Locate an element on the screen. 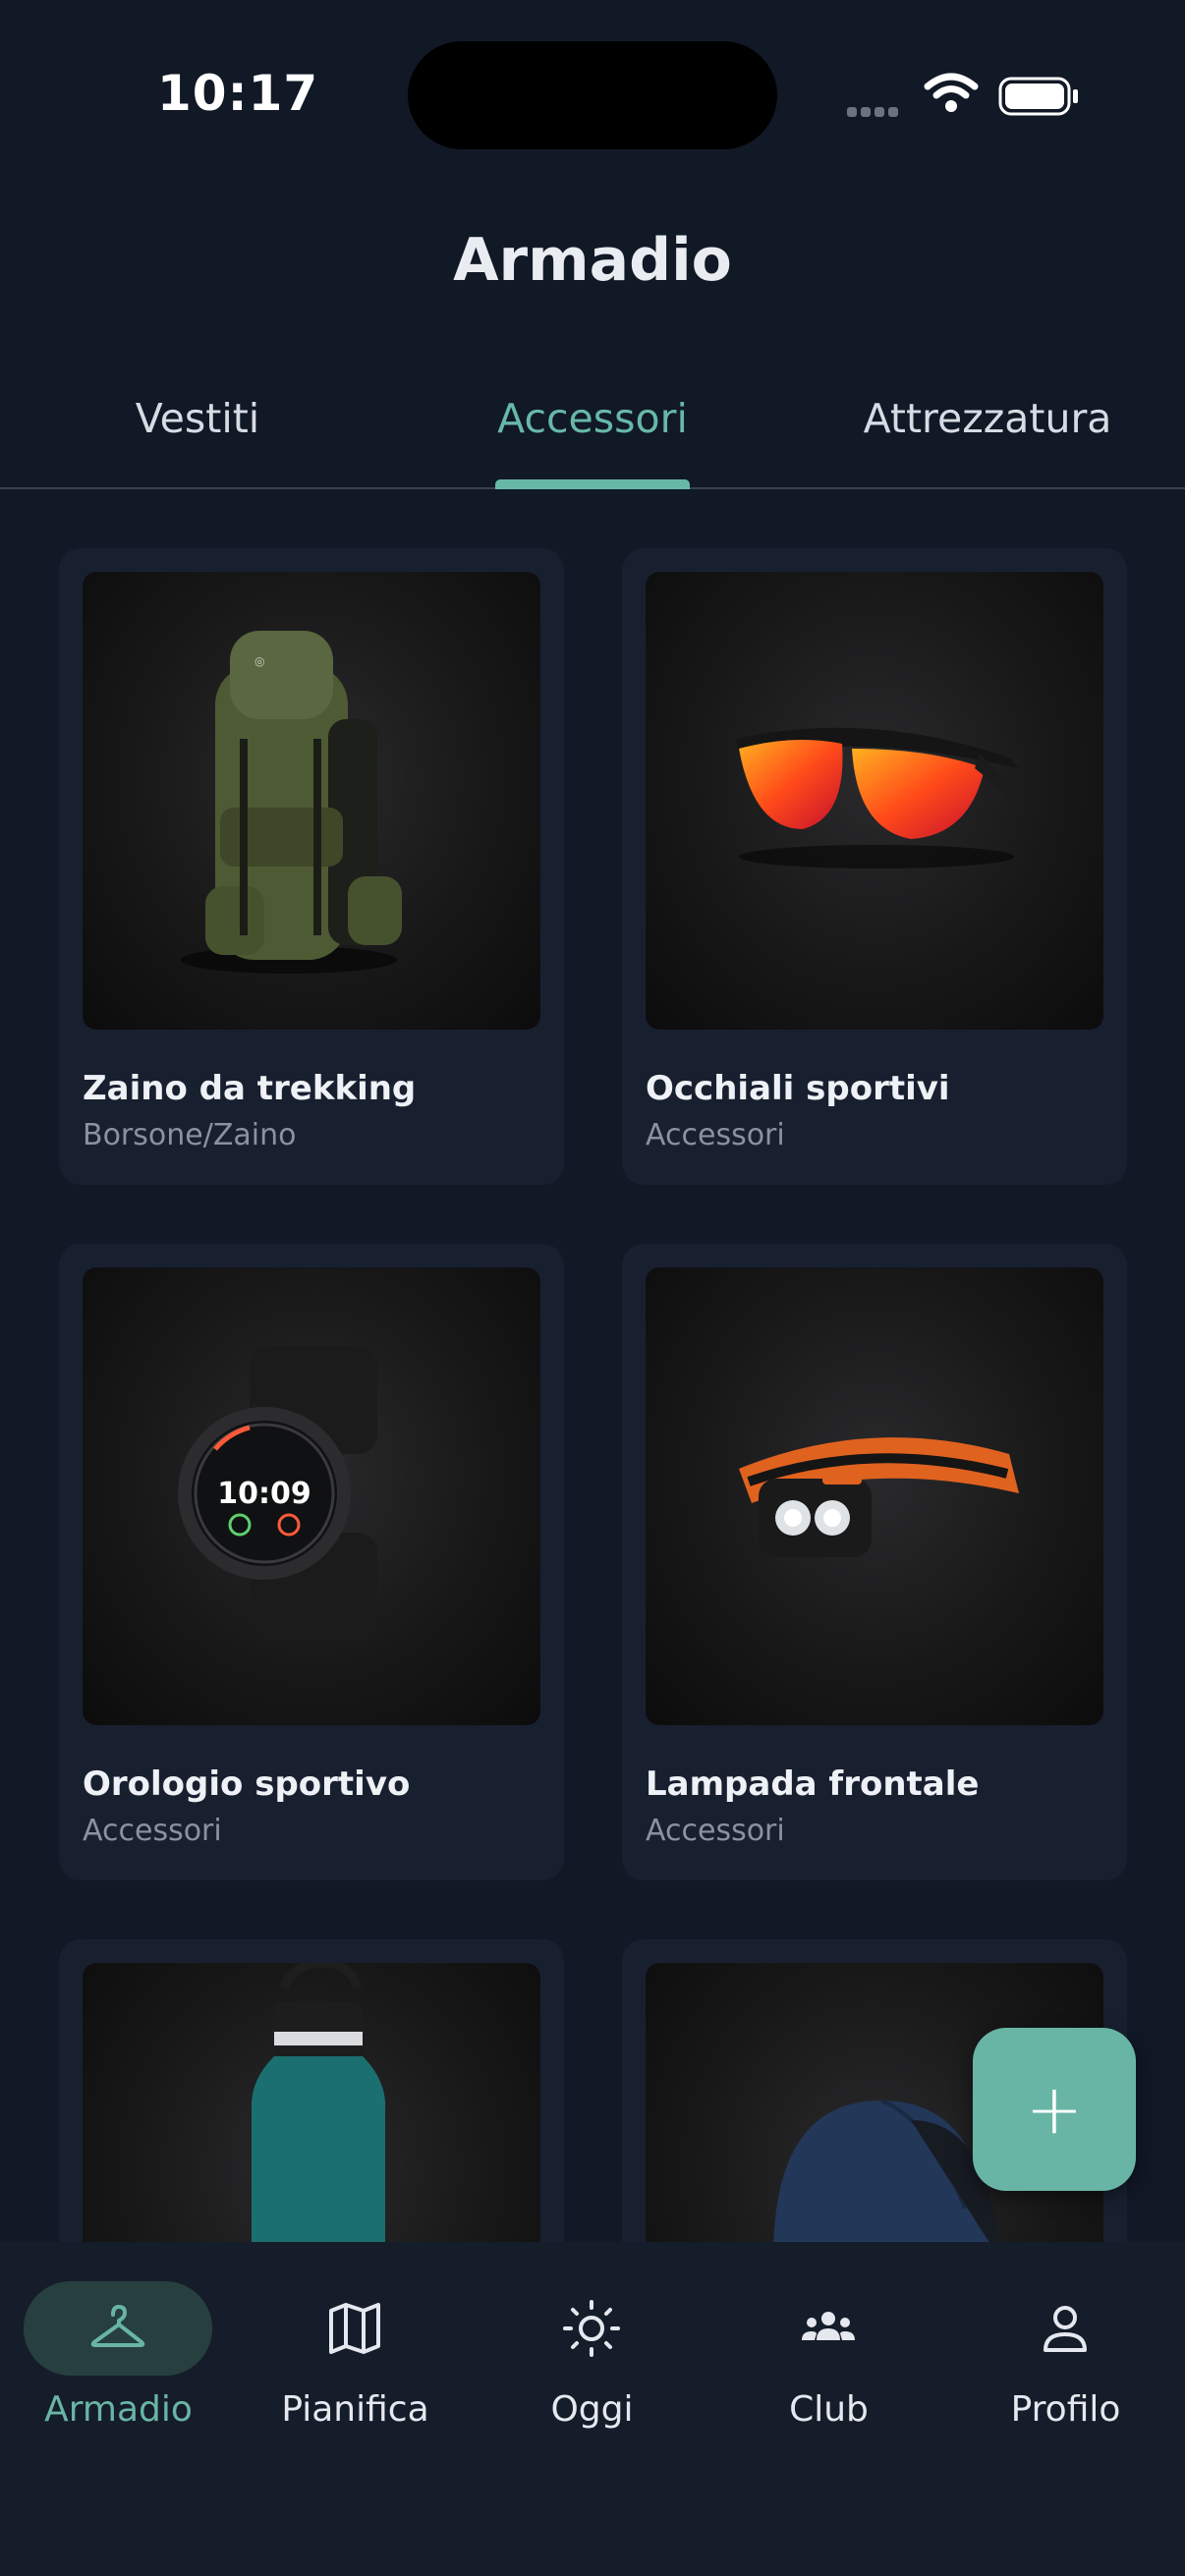 The image size is (1185, 2576). nav-label: Armadio is located at coordinates (119, 2409).